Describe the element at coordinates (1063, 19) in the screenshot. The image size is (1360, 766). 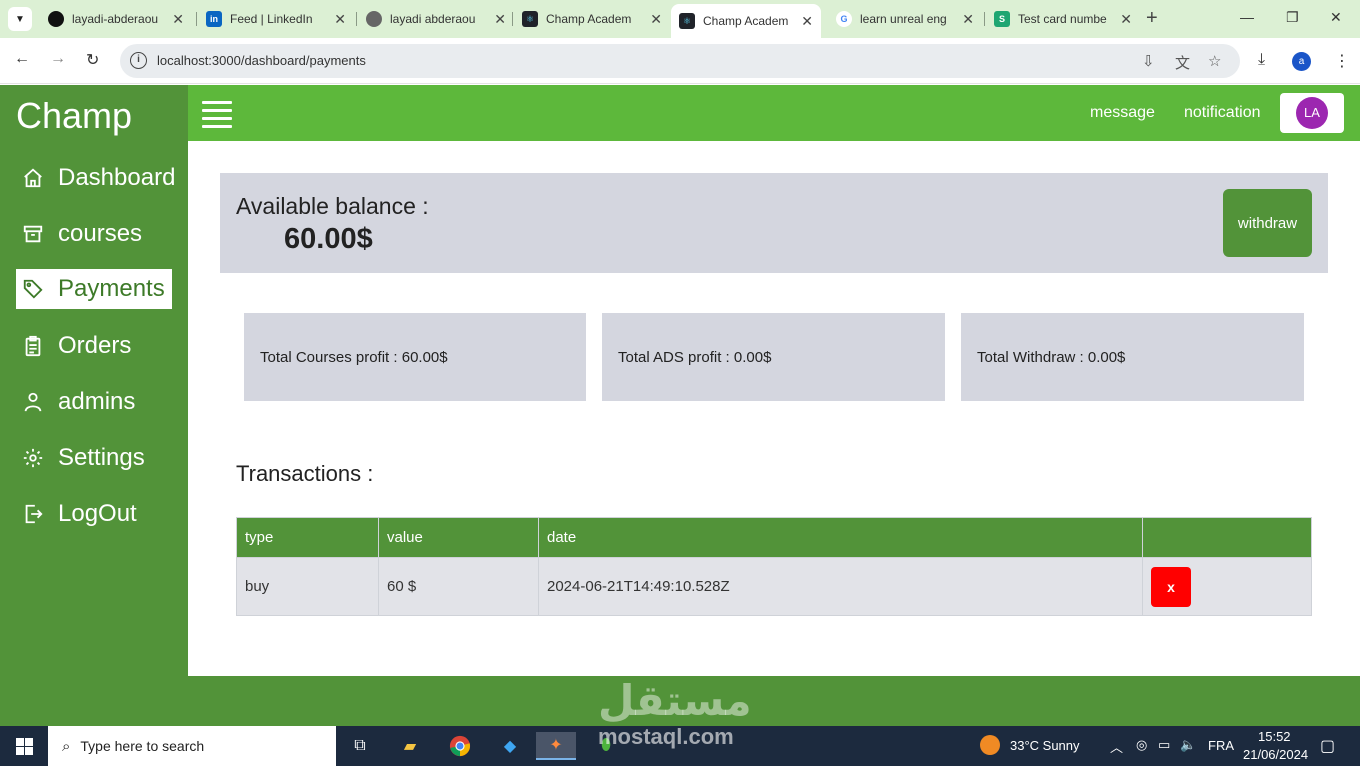
I see `browser-tab: S Test card numbe ✕` at that location.